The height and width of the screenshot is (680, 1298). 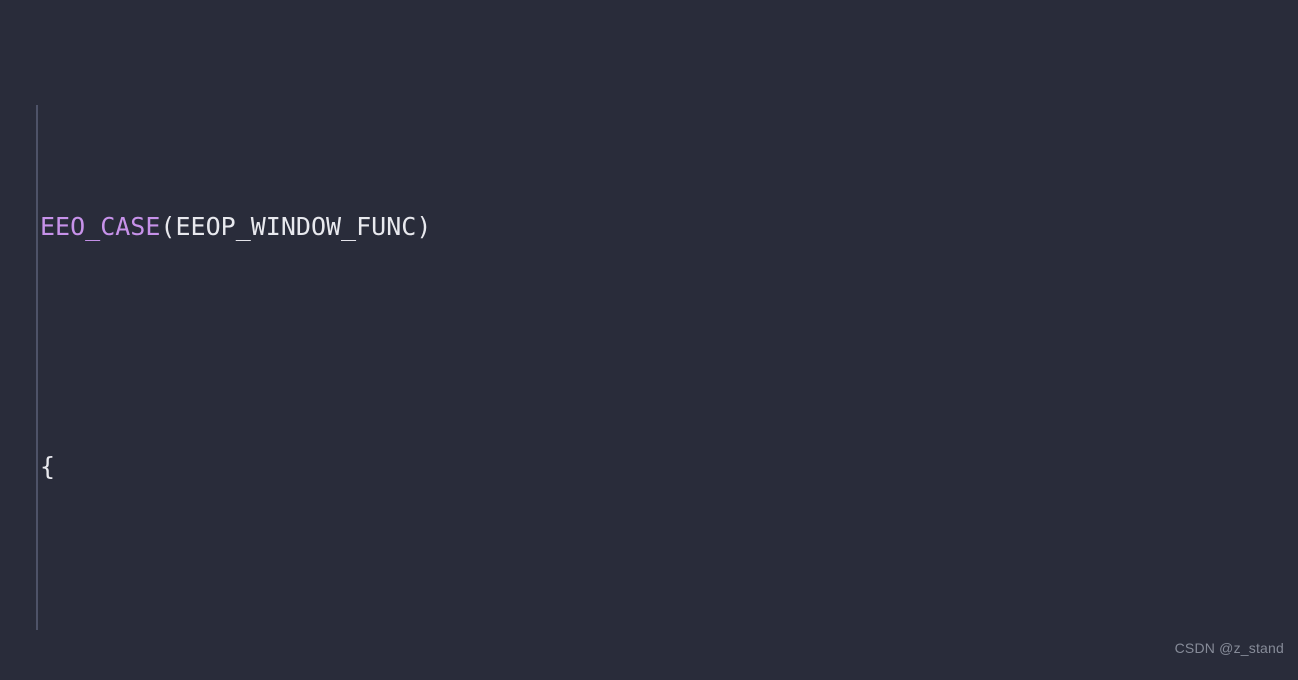 I want to click on brace-open: {, so click(x=48, y=466).